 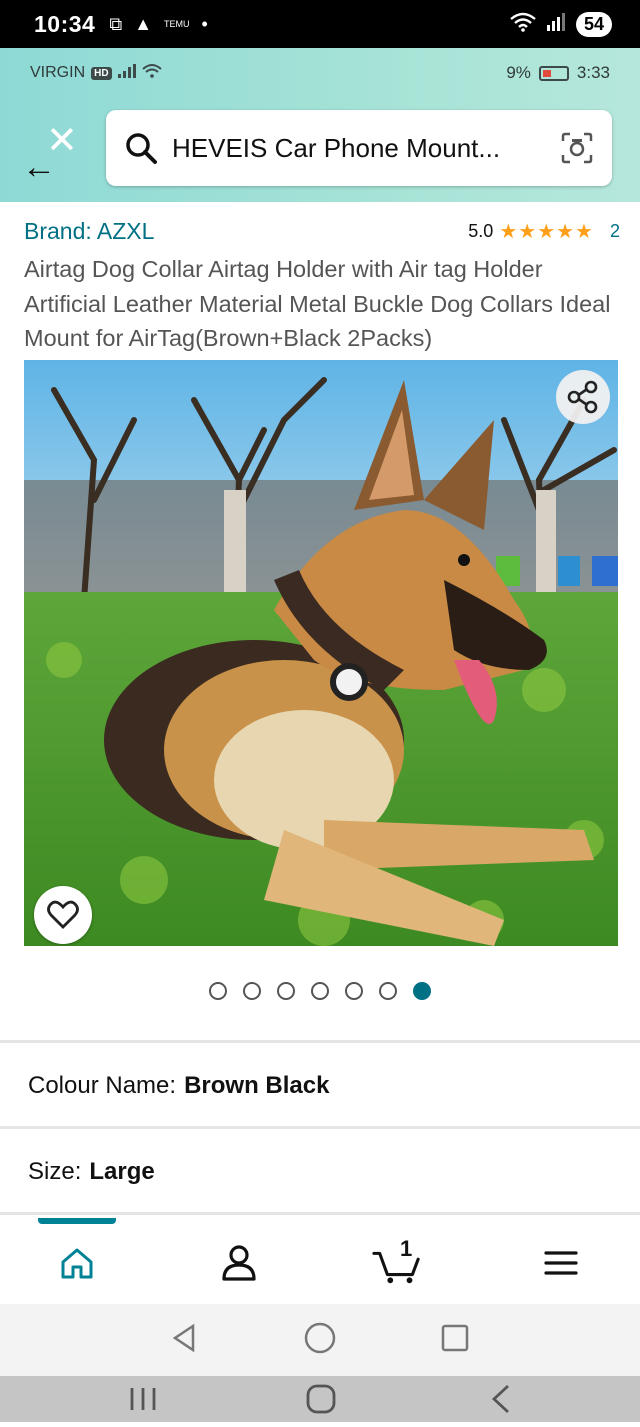 I want to click on tab-cart: 1, so click(x=397, y=1261).